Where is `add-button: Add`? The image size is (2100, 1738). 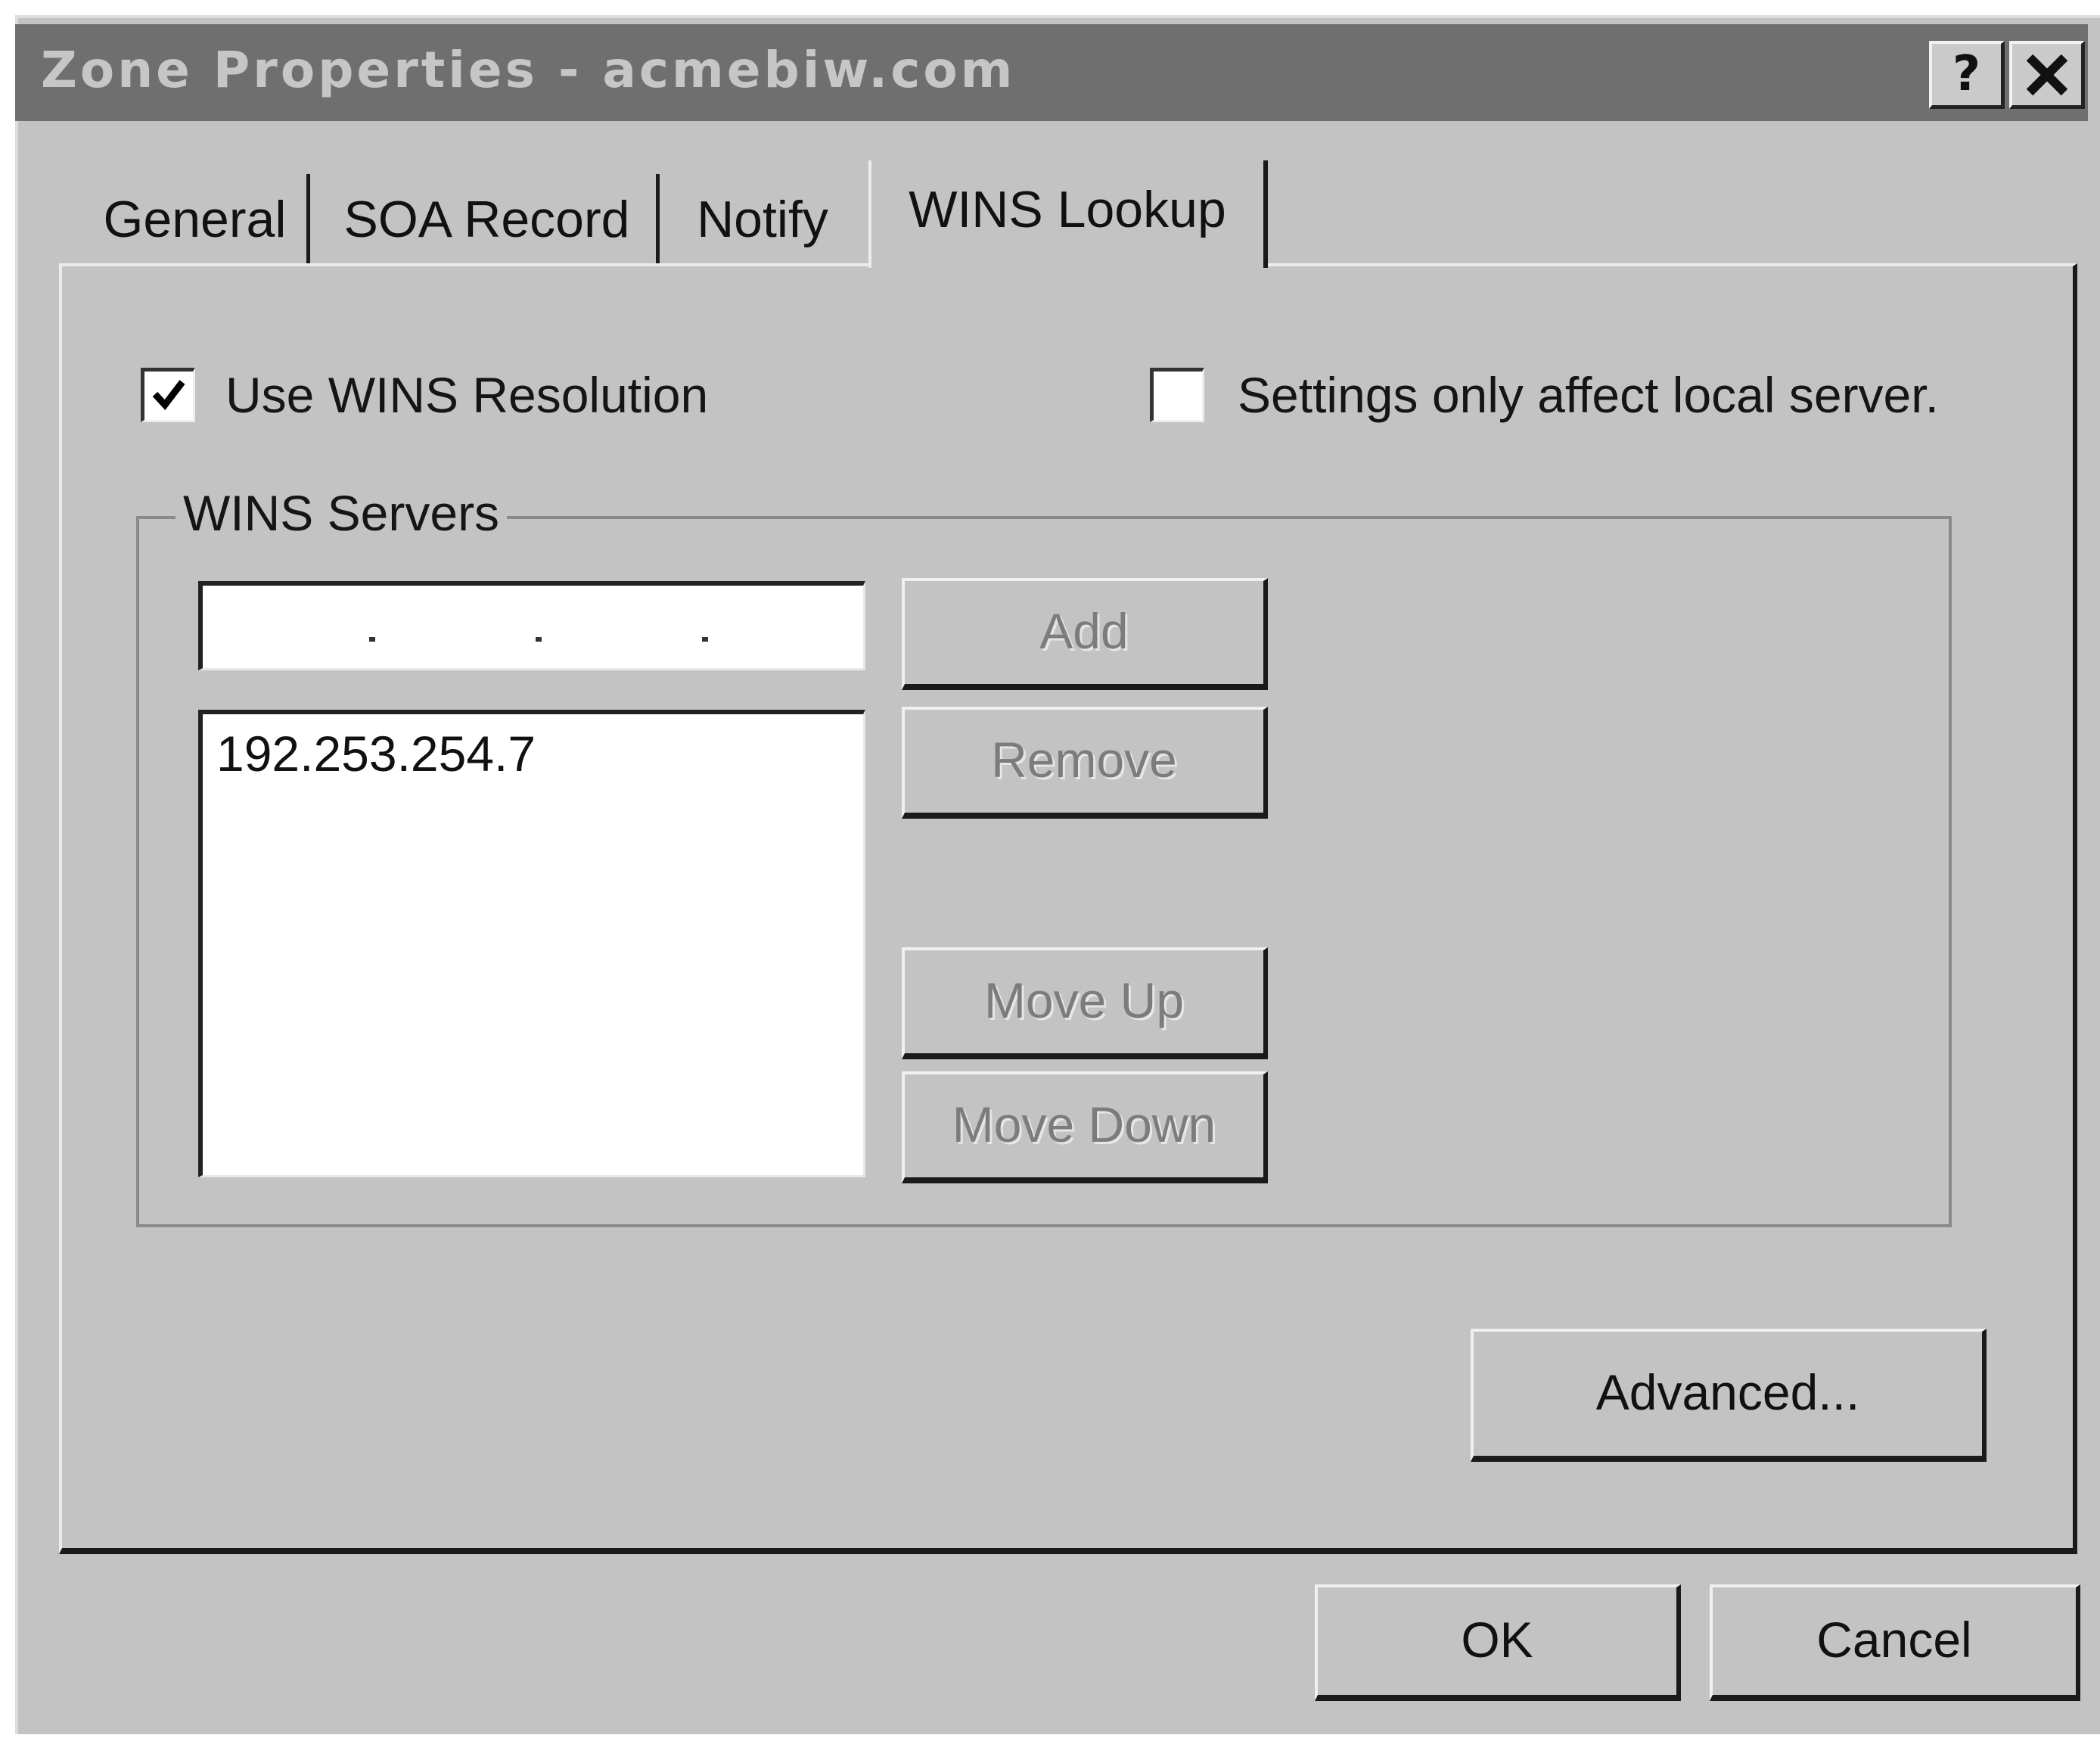 add-button: Add is located at coordinates (1085, 634).